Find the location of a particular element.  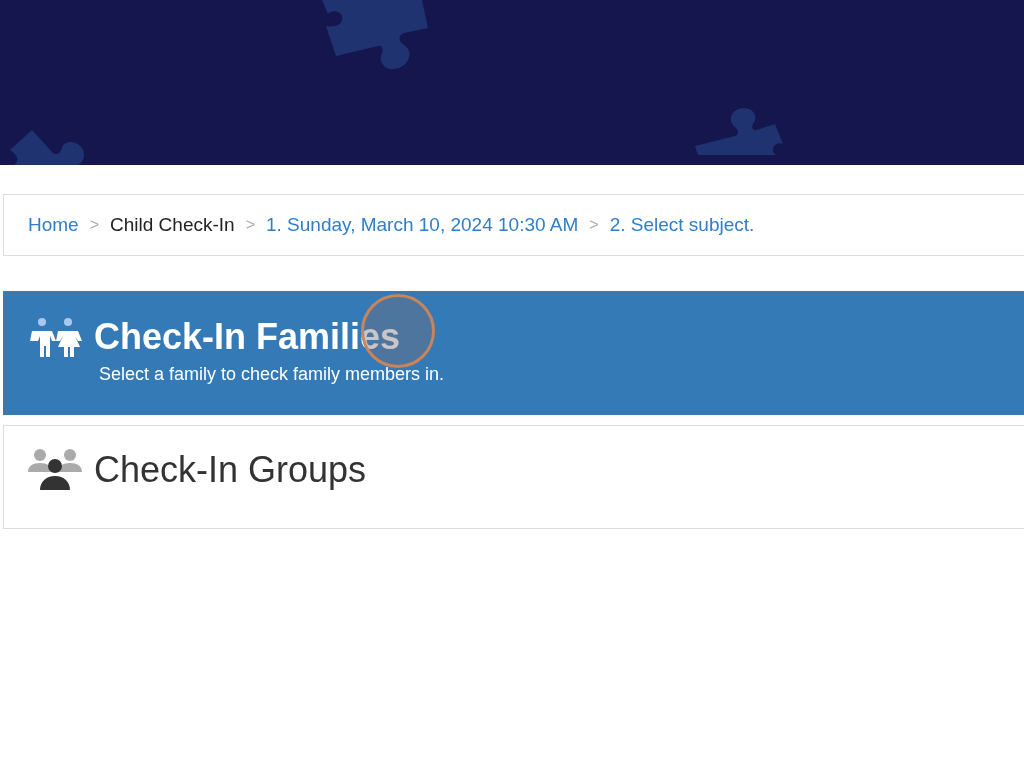

option-description: Select a family to check family members in. is located at coordinates (272, 374).